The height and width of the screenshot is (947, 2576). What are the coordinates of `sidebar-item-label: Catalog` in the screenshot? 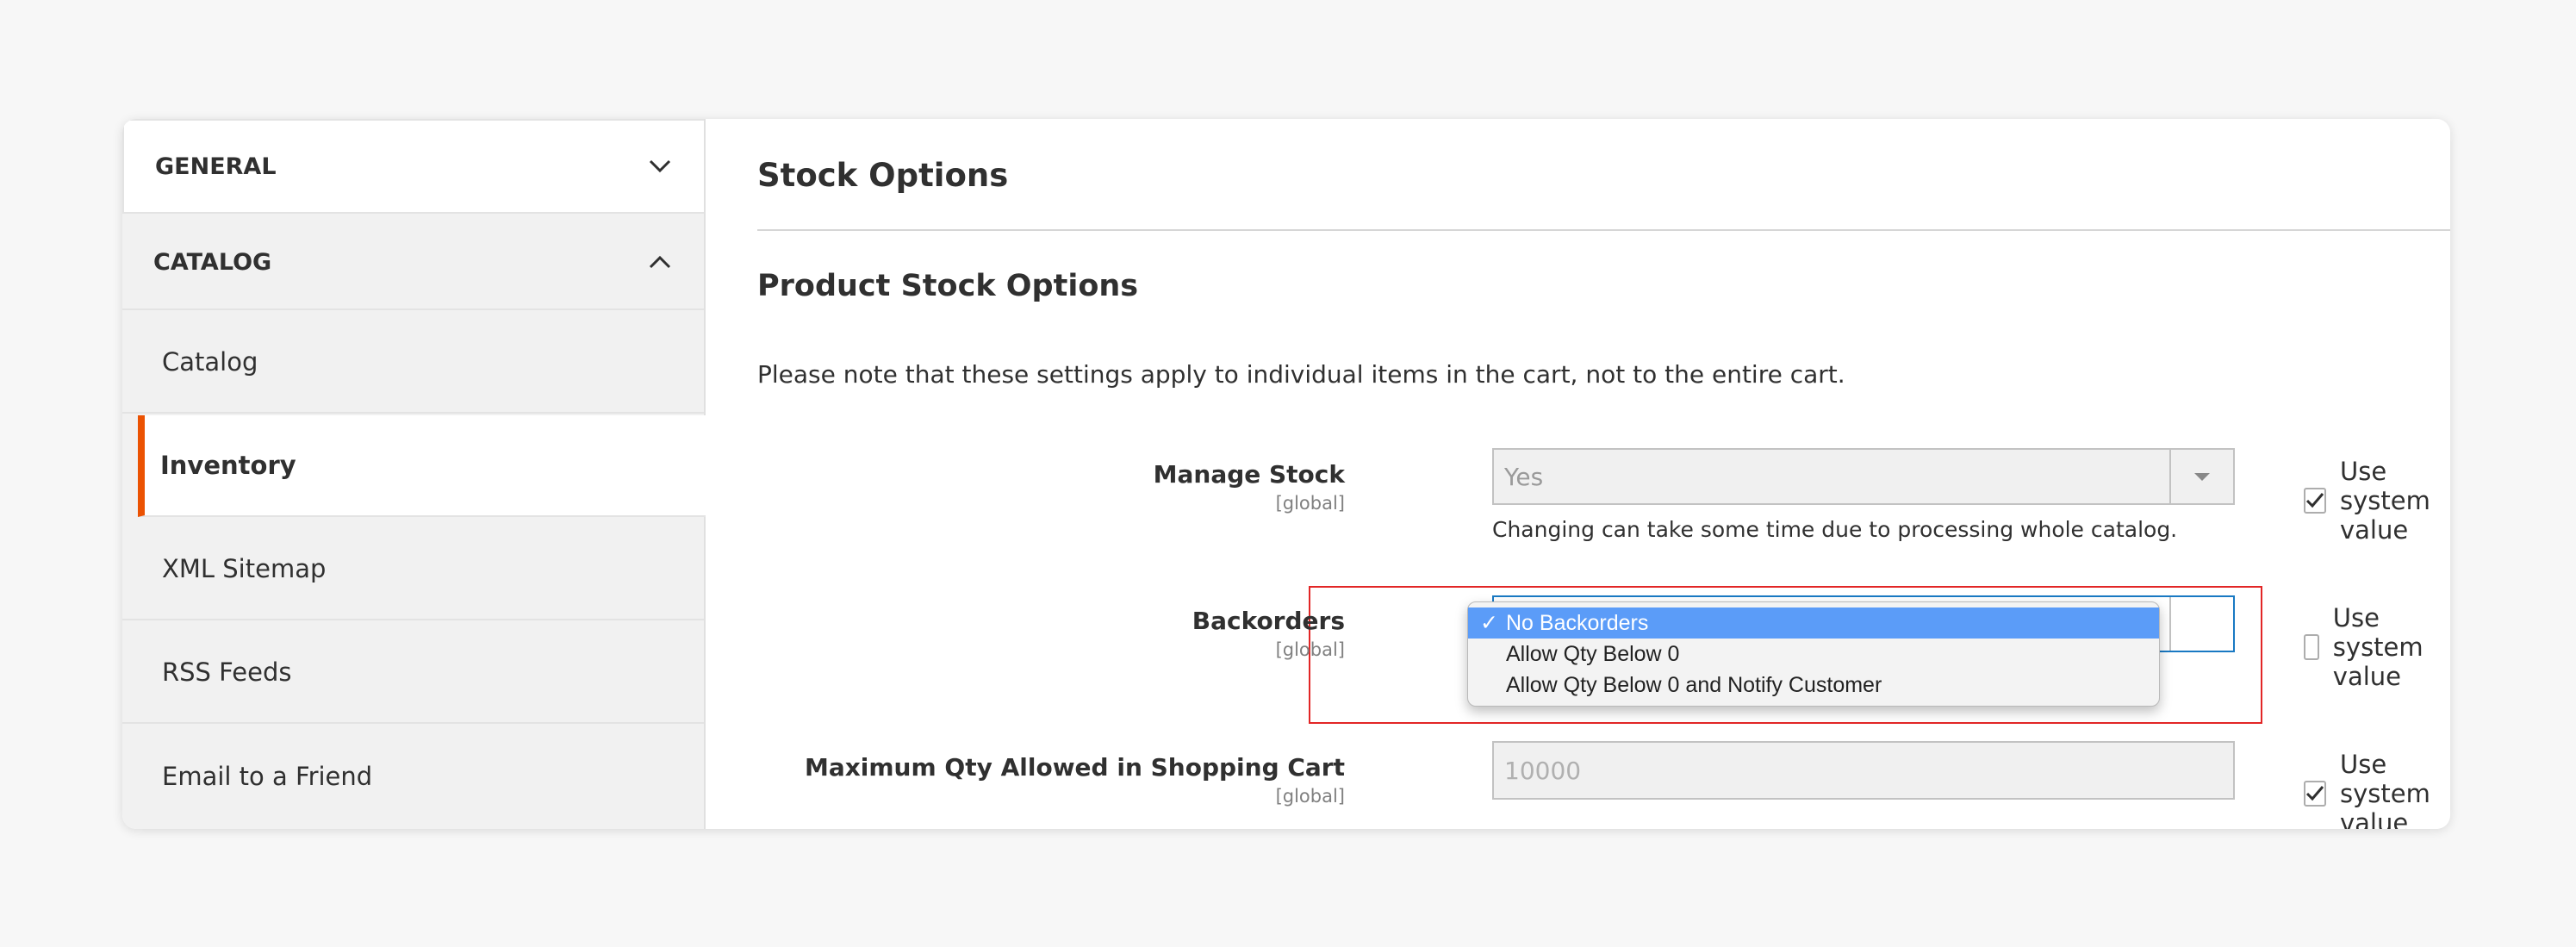 It's located at (210, 362).